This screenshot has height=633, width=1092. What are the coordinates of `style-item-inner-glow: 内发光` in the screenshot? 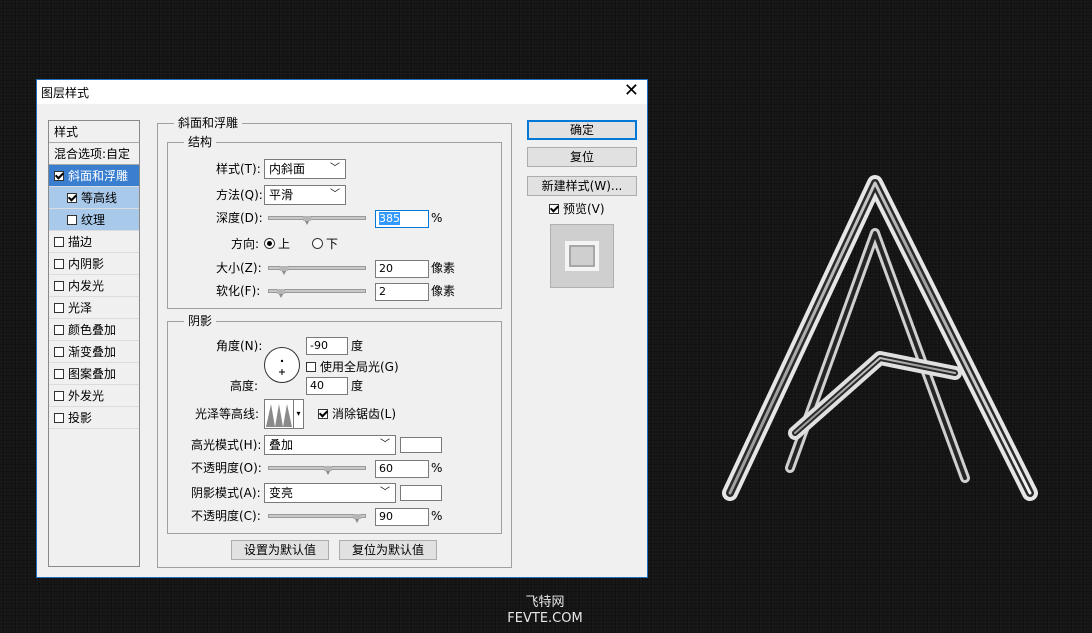 It's located at (94, 286).